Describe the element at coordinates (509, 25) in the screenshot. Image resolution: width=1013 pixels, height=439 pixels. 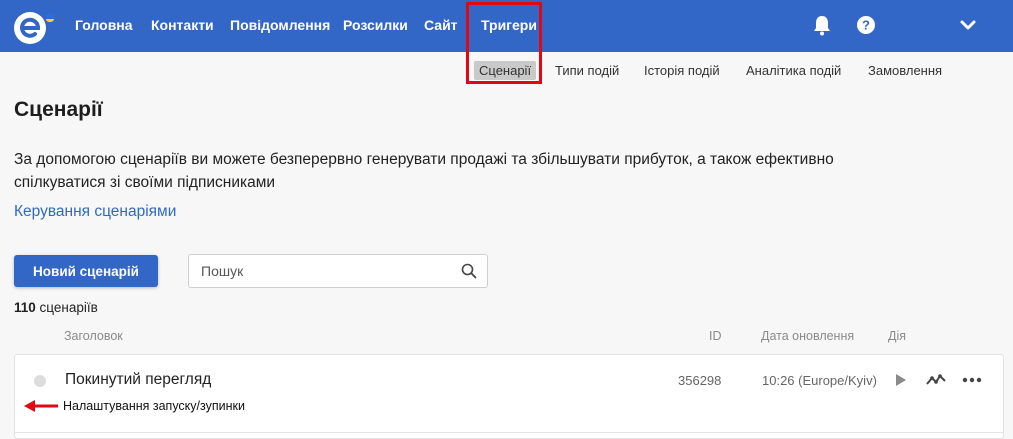
I see `nav-item-triggers: Тригери` at that location.